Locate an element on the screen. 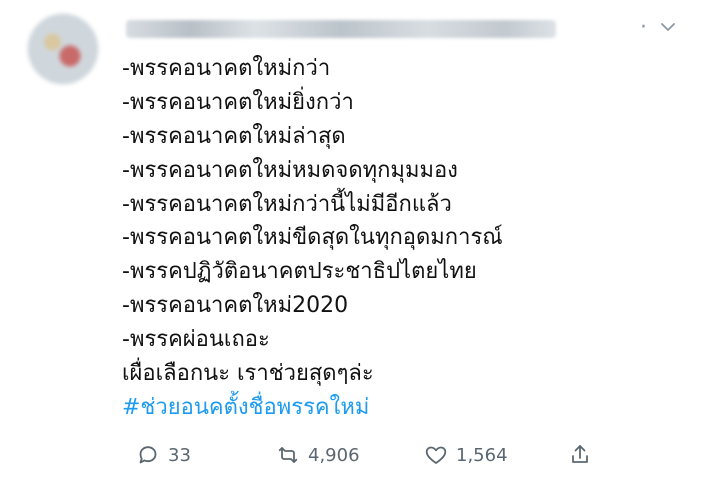  tweet-line-6: -พรรคอนาคตใหม่ขีดสุดในทุกอุดมการณ์ is located at coordinates (312, 238).